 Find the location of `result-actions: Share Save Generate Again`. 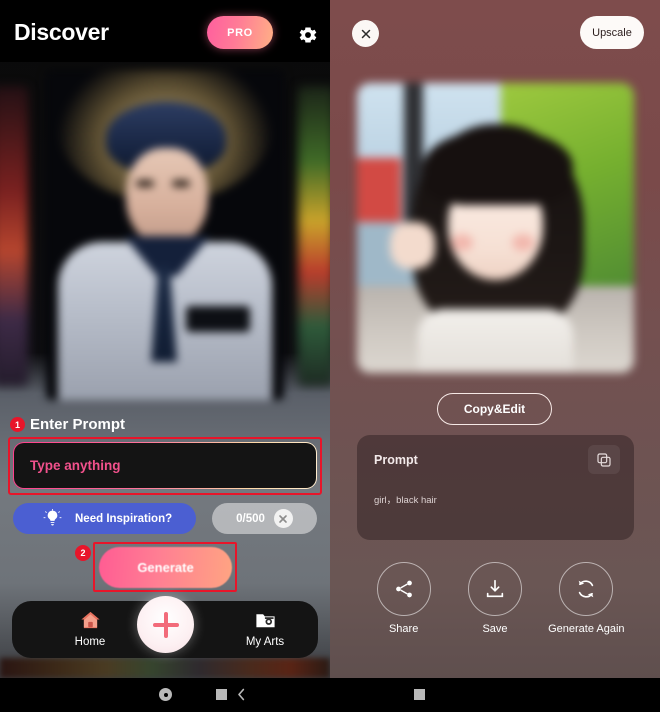

result-actions: Share Save Generate Again is located at coordinates (495, 599).